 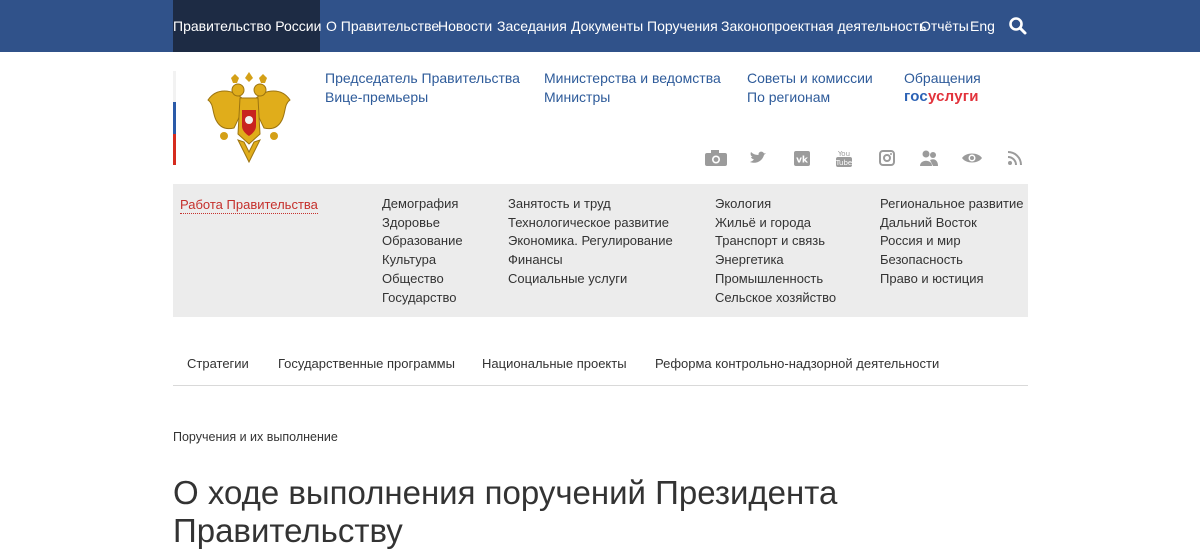 What do you see at coordinates (951, 279) in the screenshot?
I see `topic-link: Право и юстиция` at bounding box center [951, 279].